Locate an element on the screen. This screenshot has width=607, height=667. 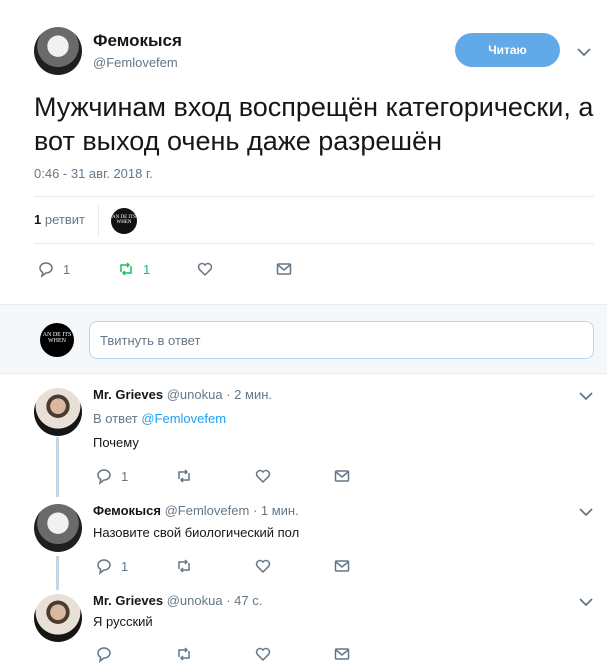
reply-author-handle: @Femlovefem is located at coordinates (207, 510).